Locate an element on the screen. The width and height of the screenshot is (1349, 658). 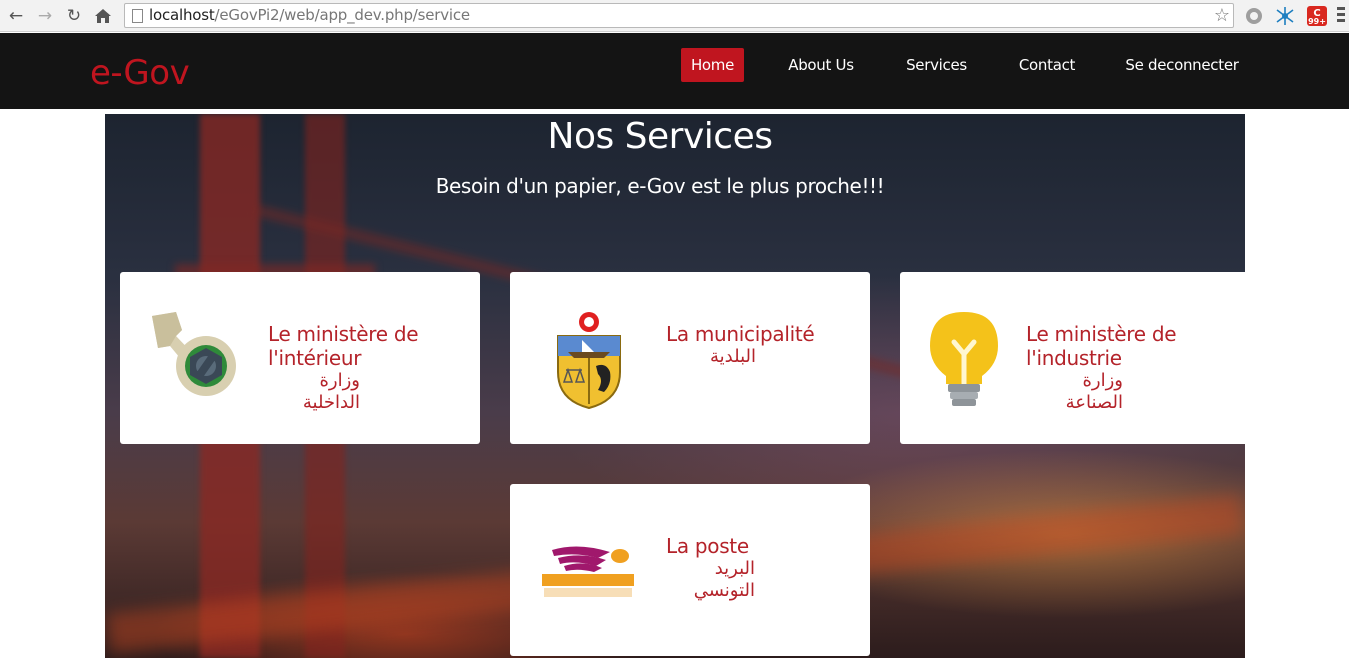
page-title: Nos Services is located at coordinates (660, 136).